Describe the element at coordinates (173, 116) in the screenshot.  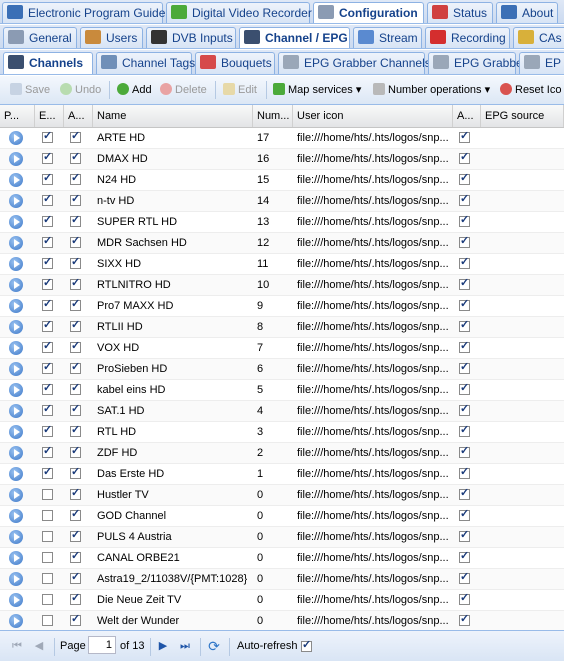
I see `column-header: Name` at that location.